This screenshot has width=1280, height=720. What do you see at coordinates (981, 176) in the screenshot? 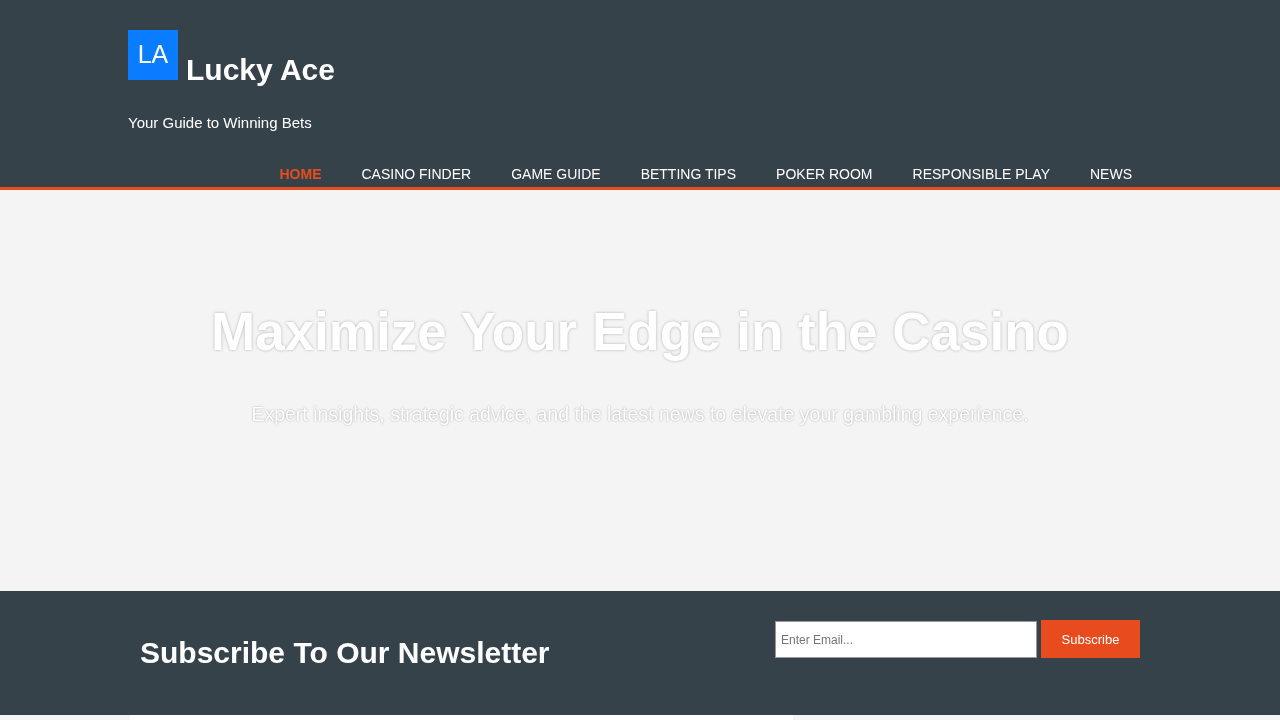
I see `nav-link: RESPONSIBLE PLAY` at bounding box center [981, 176].